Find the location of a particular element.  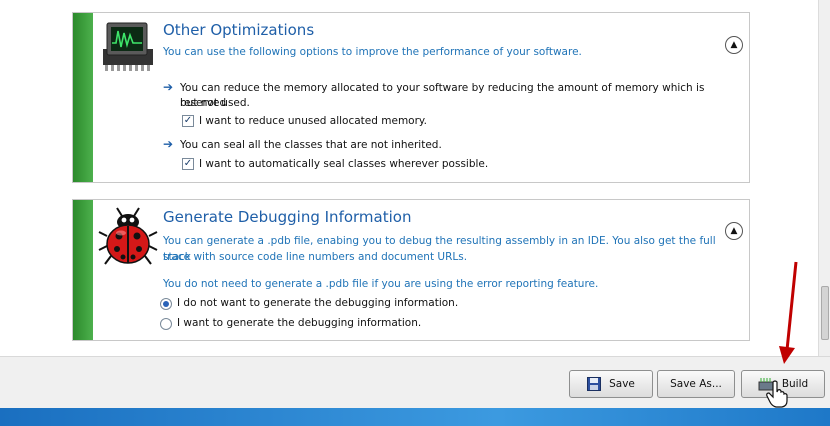

save-button: Save is located at coordinates (611, 384).